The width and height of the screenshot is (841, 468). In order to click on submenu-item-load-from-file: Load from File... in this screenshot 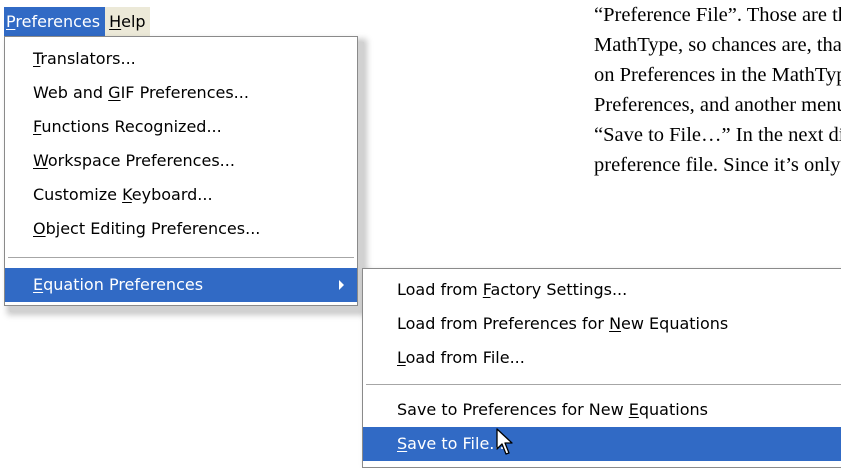, I will do `click(602, 358)`.